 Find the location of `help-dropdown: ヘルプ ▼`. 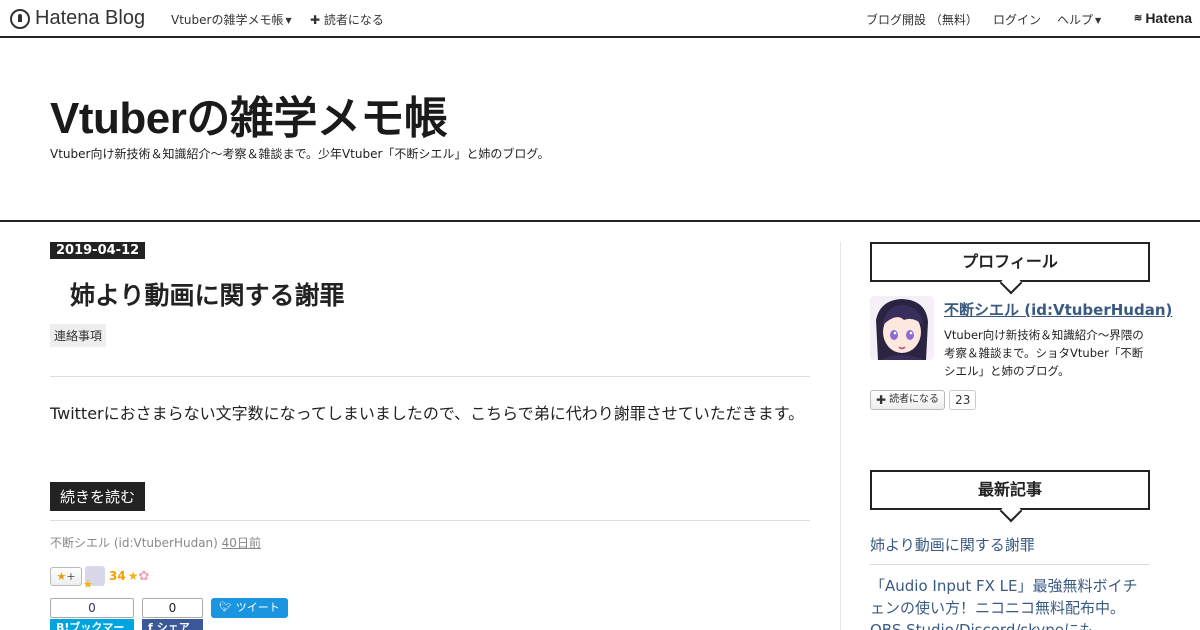

help-dropdown: ヘルプ ▼ is located at coordinates (1079, 19).